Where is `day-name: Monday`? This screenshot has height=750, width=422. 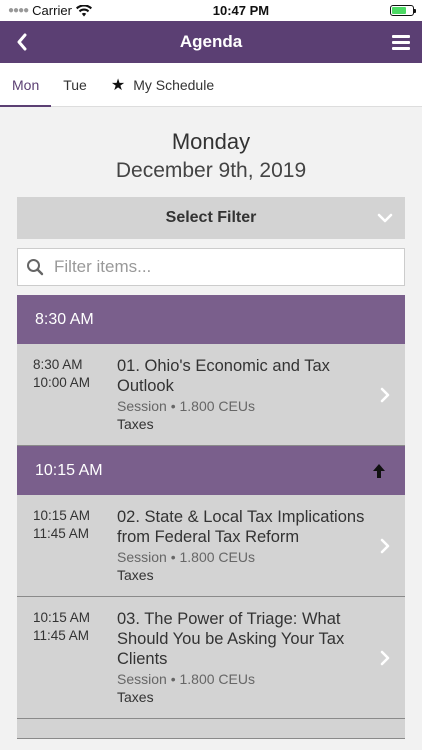
day-name: Monday is located at coordinates (211, 141).